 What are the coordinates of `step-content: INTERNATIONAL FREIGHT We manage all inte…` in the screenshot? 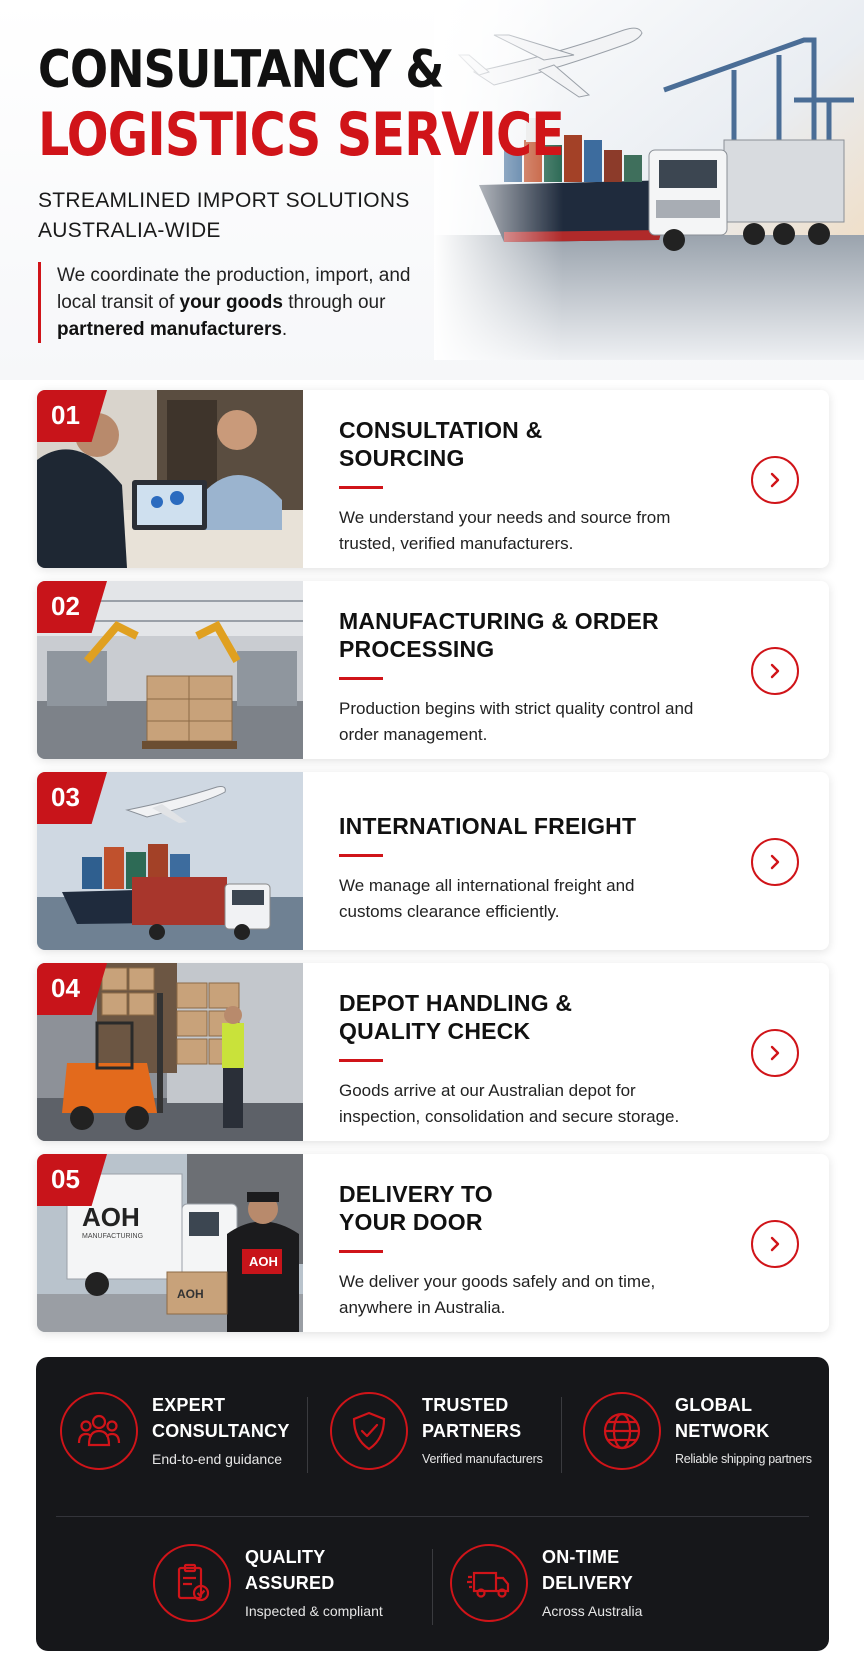 It's located at (566, 861).